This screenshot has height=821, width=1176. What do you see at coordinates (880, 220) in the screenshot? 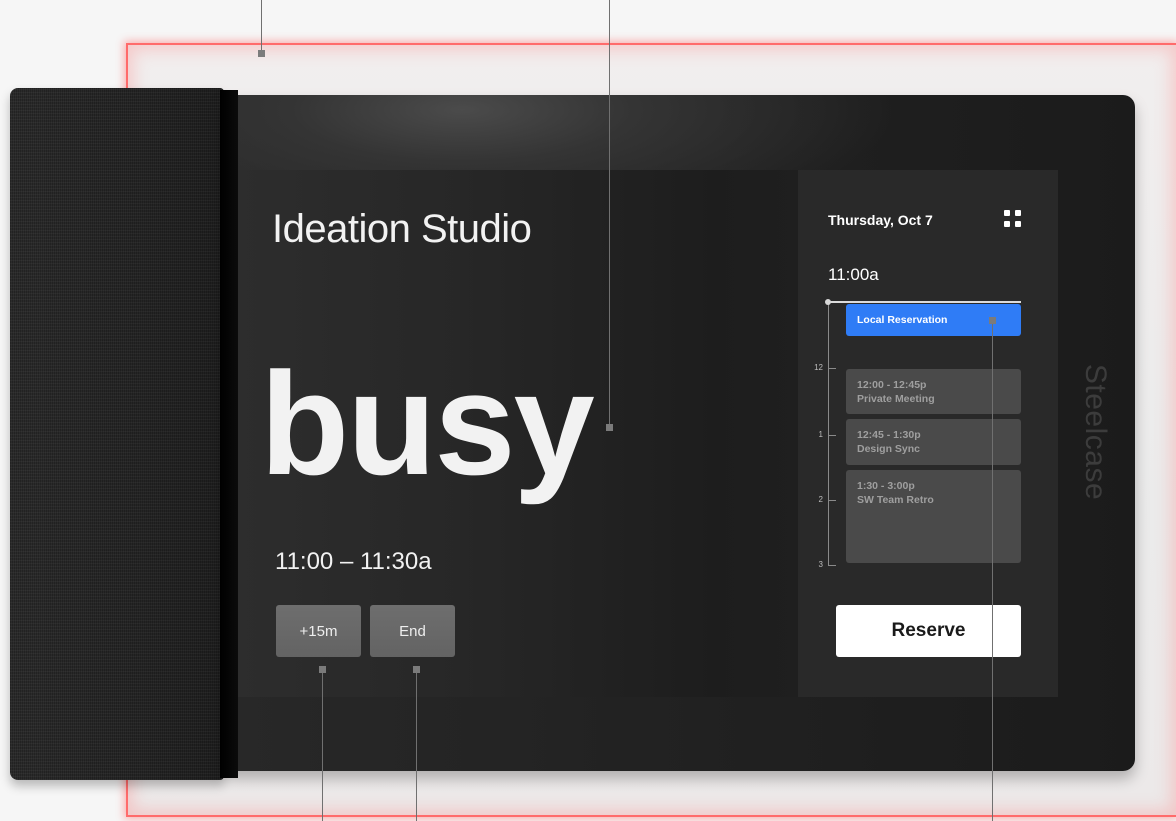
I see `schedule-date: Thursday, Oct 7` at bounding box center [880, 220].